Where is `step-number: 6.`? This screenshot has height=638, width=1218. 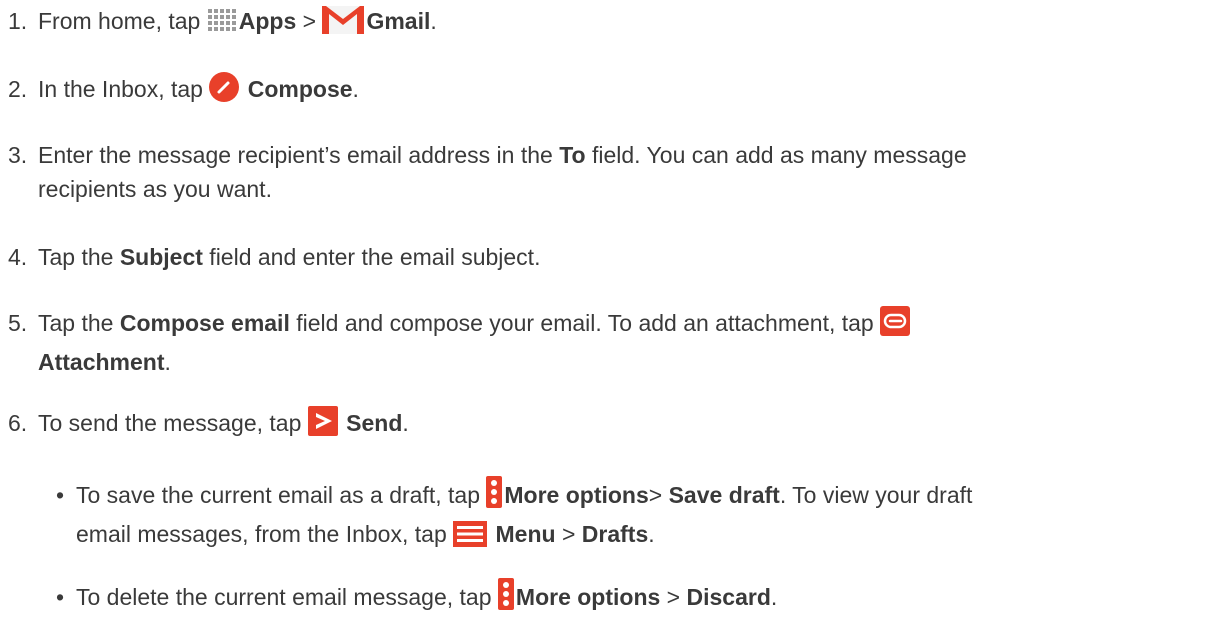 step-number: 6. is located at coordinates (18, 423).